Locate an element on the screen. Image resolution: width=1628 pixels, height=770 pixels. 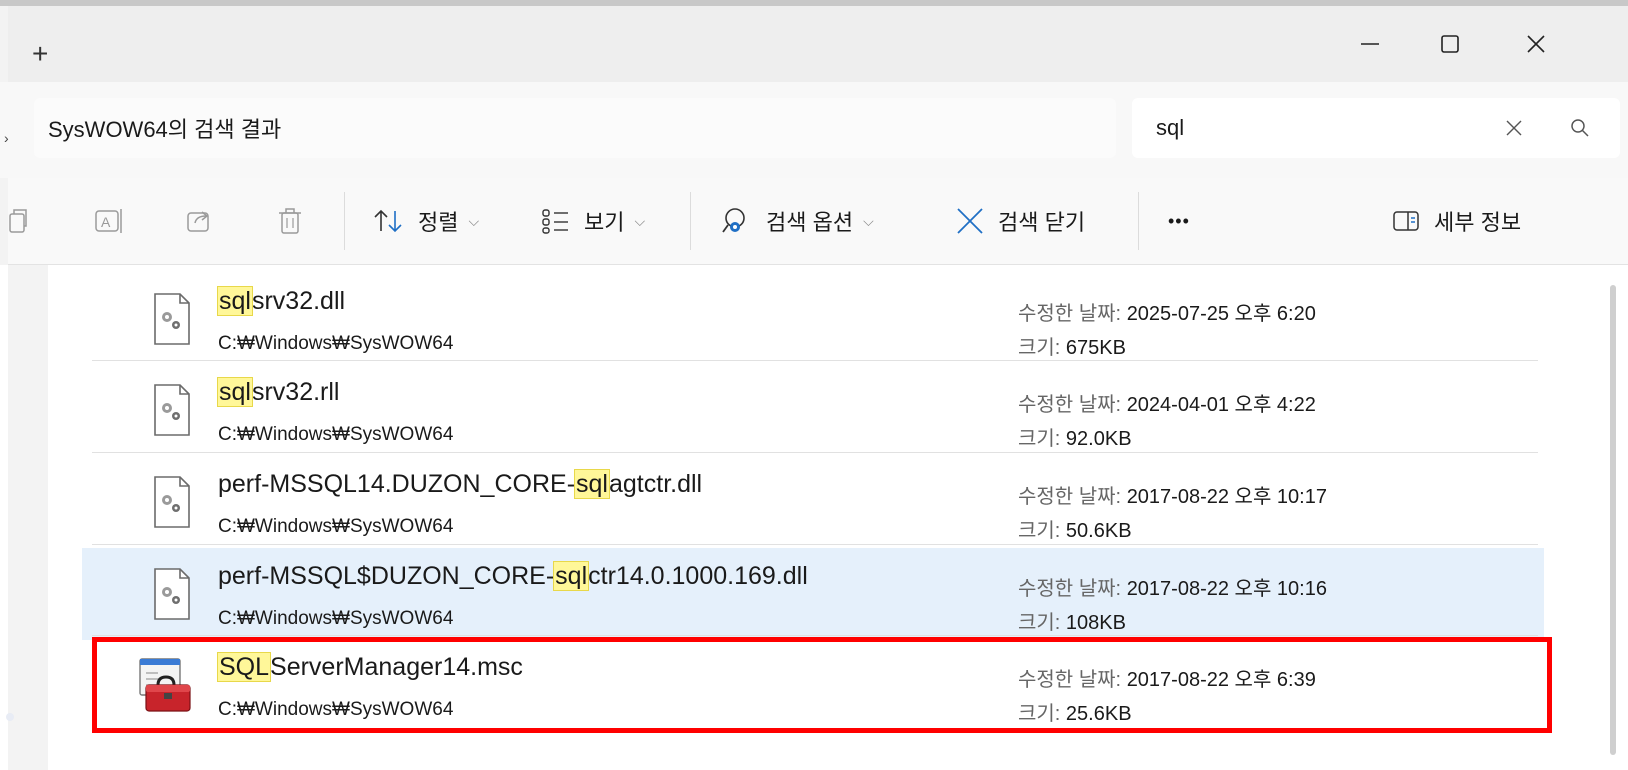
date-modified: 수정한 날짜: 2017-08-22 오후 10:17 is located at coordinates (1172, 494).